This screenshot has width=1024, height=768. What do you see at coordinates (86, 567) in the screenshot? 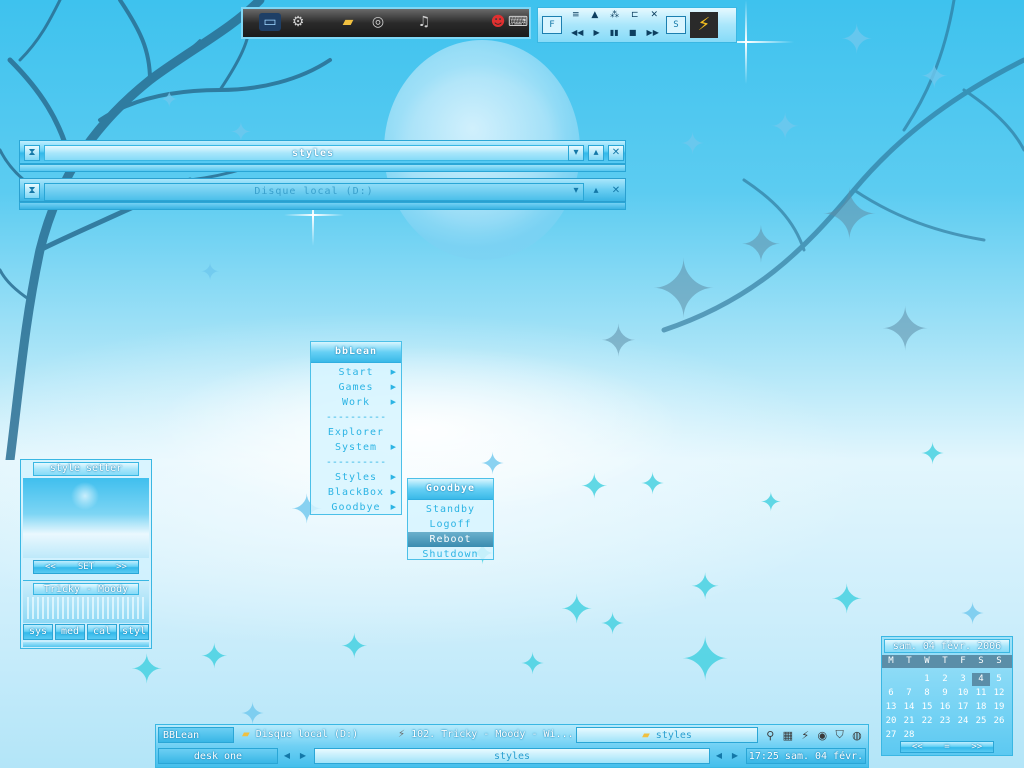
I see `set-style-button: SET` at bounding box center [86, 567].